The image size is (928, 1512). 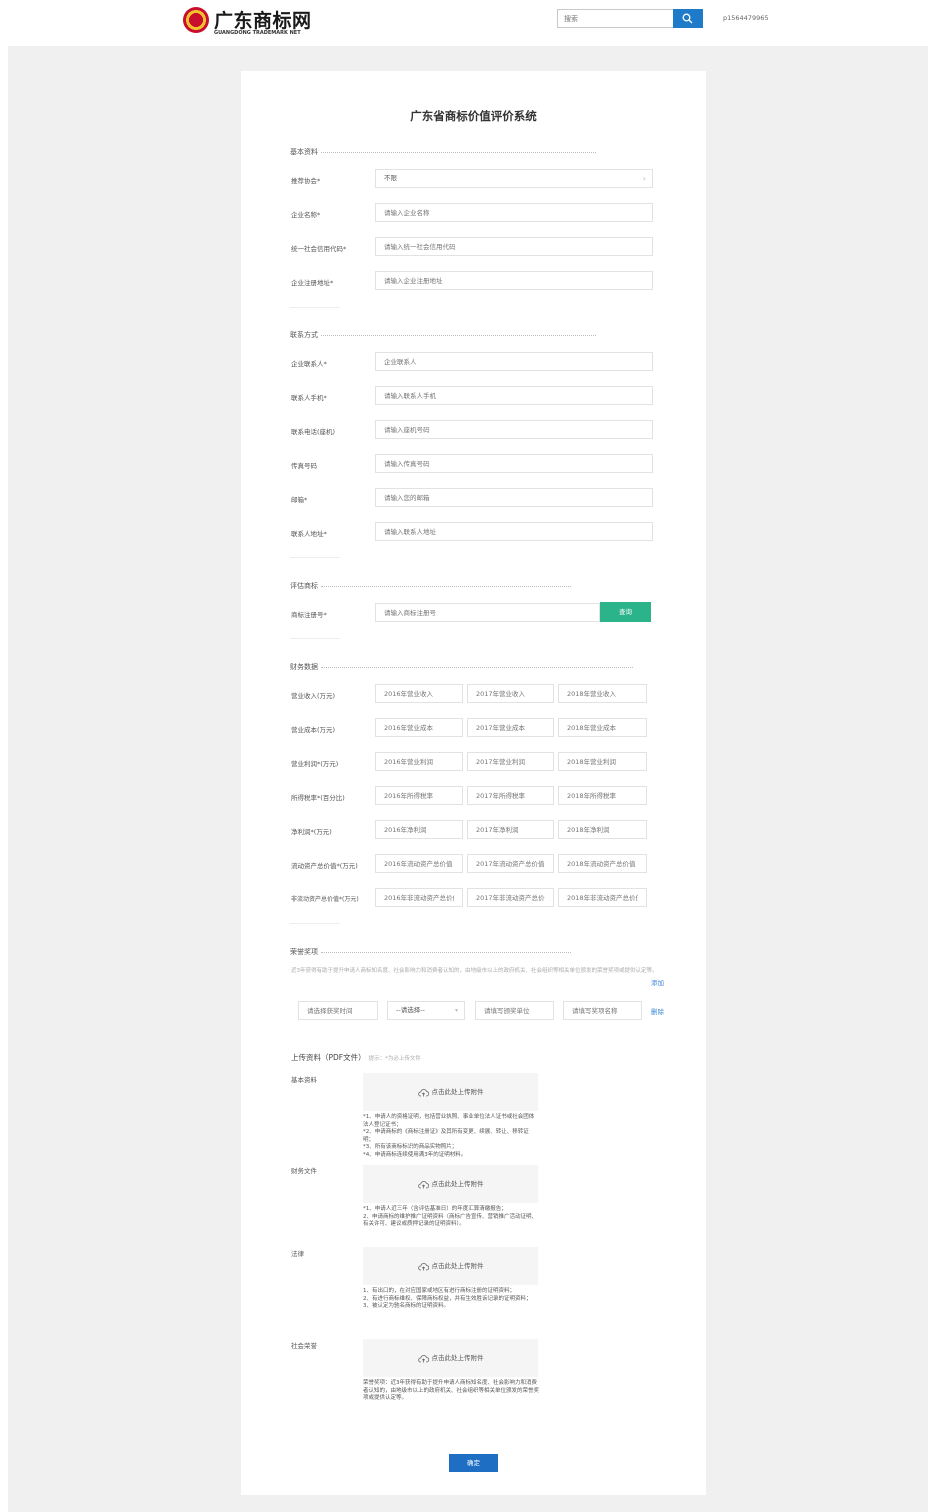 What do you see at coordinates (304, 335) in the screenshot?
I see `section-title: 联系方式` at bounding box center [304, 335].